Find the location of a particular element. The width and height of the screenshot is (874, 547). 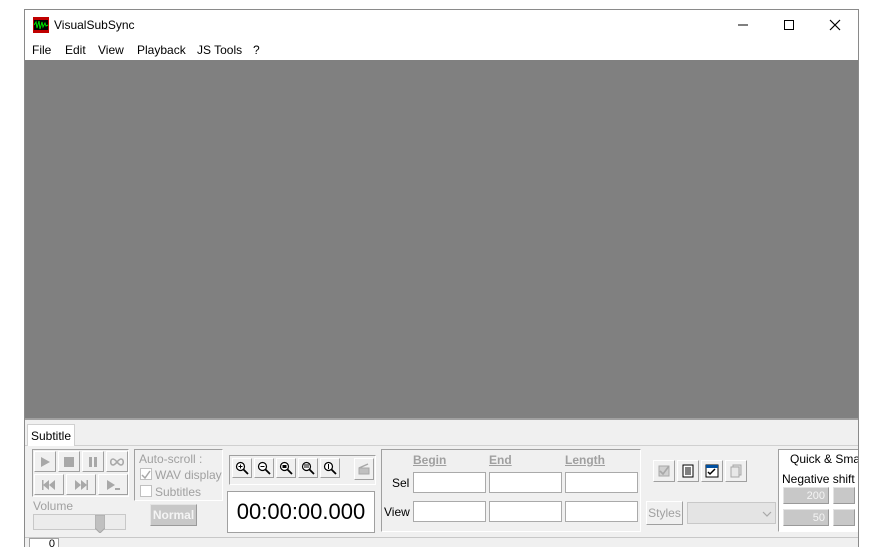

loop-icon is located at coordinates (117, 461).